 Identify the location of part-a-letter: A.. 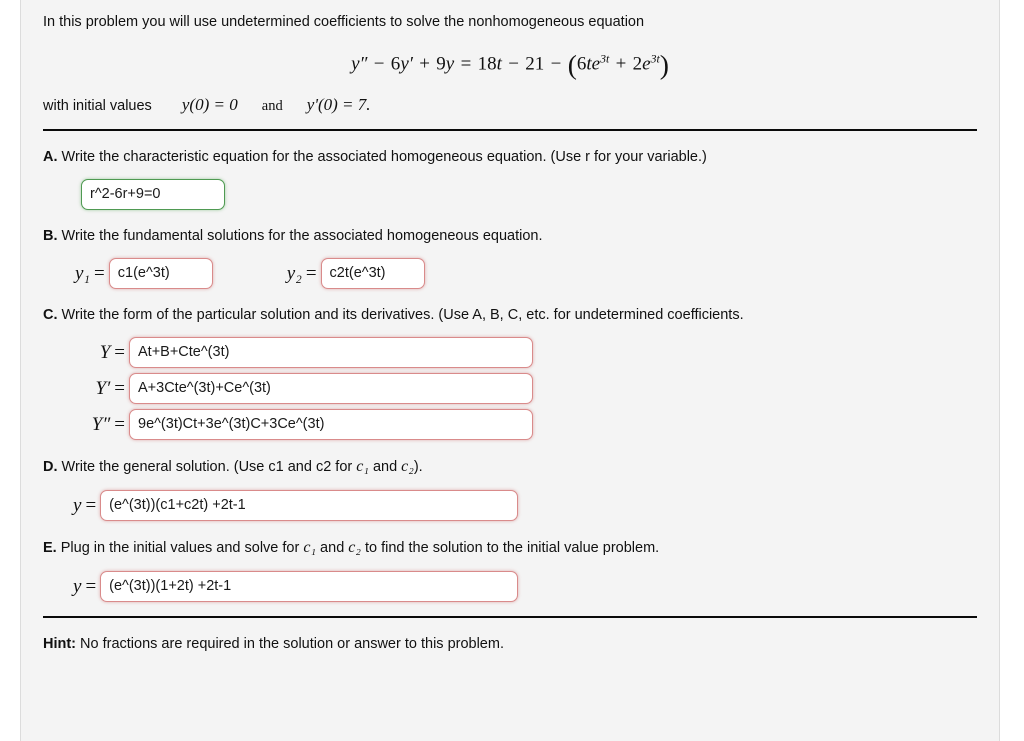
(50, 157).